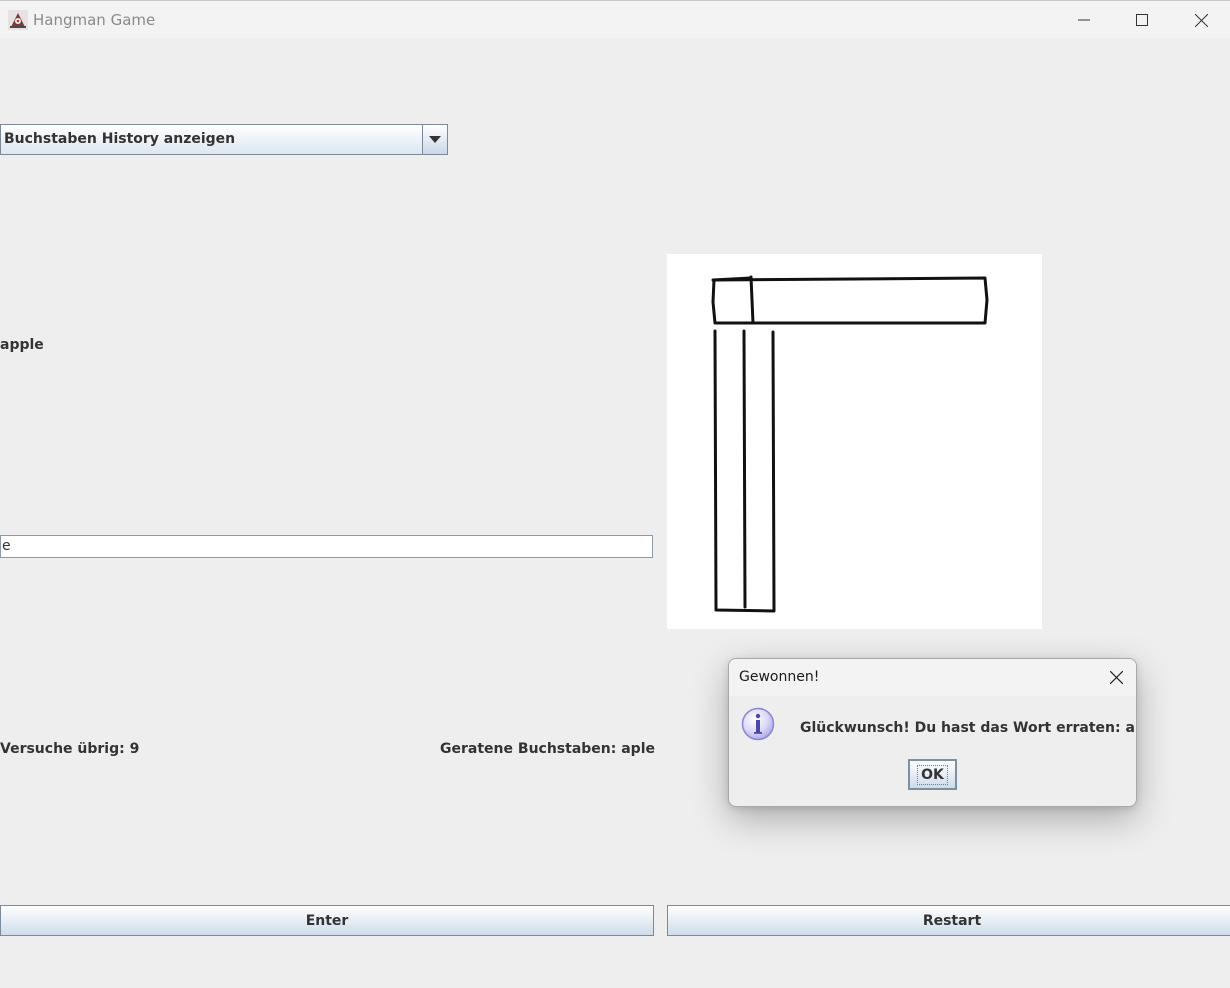  Describe the element at coordinates (327, 920) in the screenshot. I see `enter-button: Enter` at that location.